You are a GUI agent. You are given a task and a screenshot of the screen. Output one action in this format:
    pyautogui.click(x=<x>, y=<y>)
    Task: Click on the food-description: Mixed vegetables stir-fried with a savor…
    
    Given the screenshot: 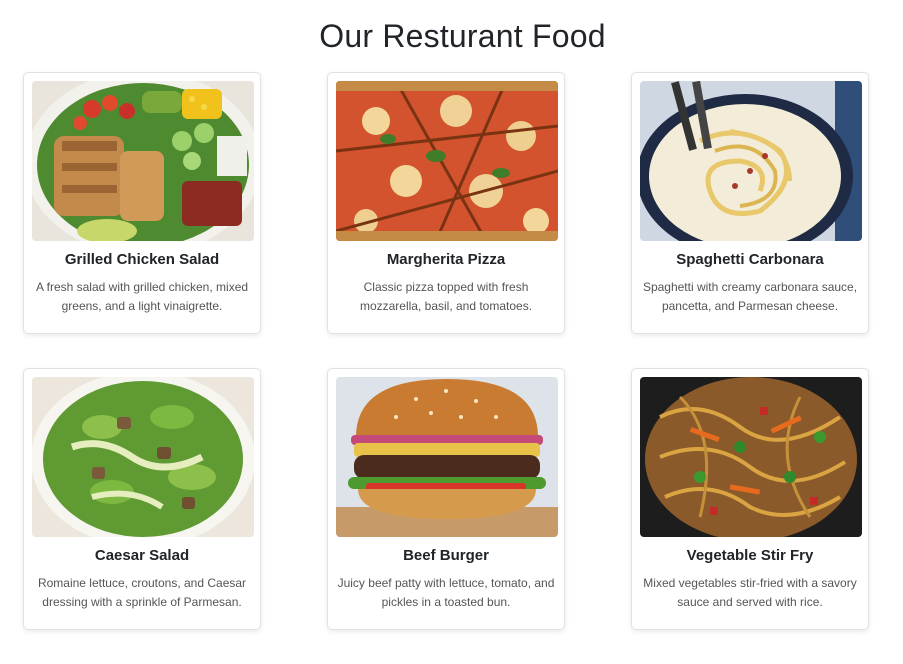 What is the action you would take?
    pyautogui.click(x=750, y=592)
    